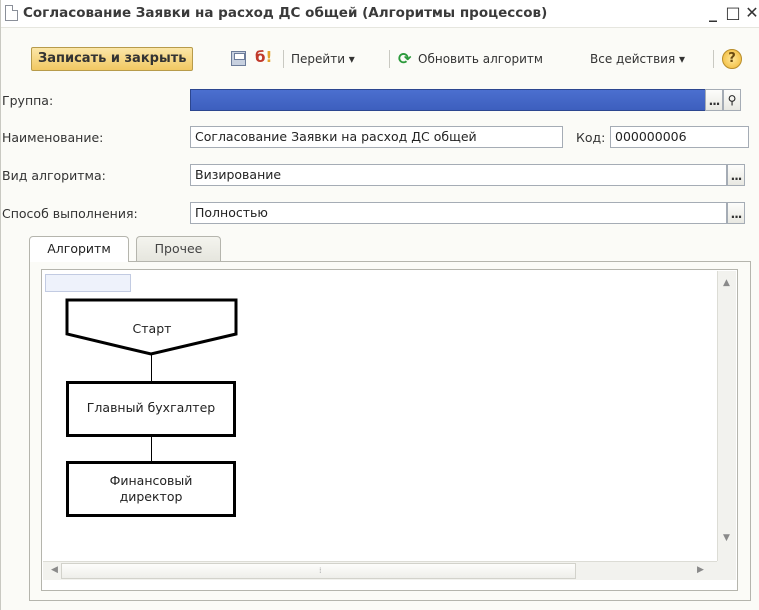 The width and height of the screenshot is (759, 610). I want to click on save-icon, so click(238, 58).